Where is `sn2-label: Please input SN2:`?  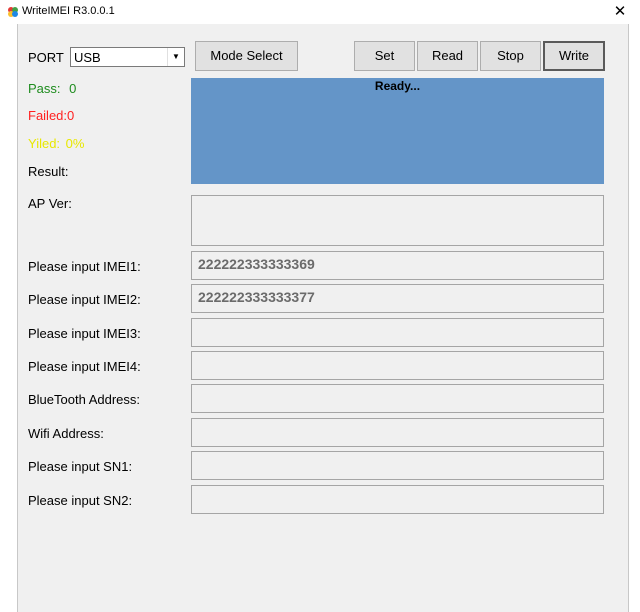 sn2-label: Please input SN2: is located at coordinates (80, 500).